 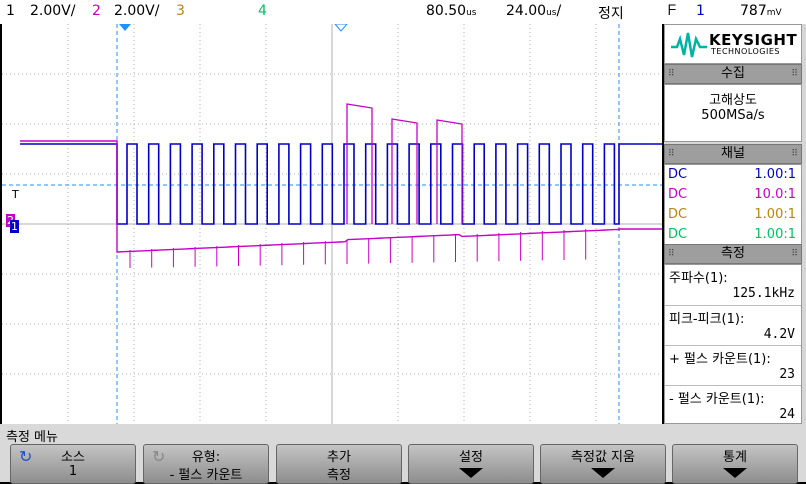 I want to click on measure-value: 24, so click(x=787, y=414).